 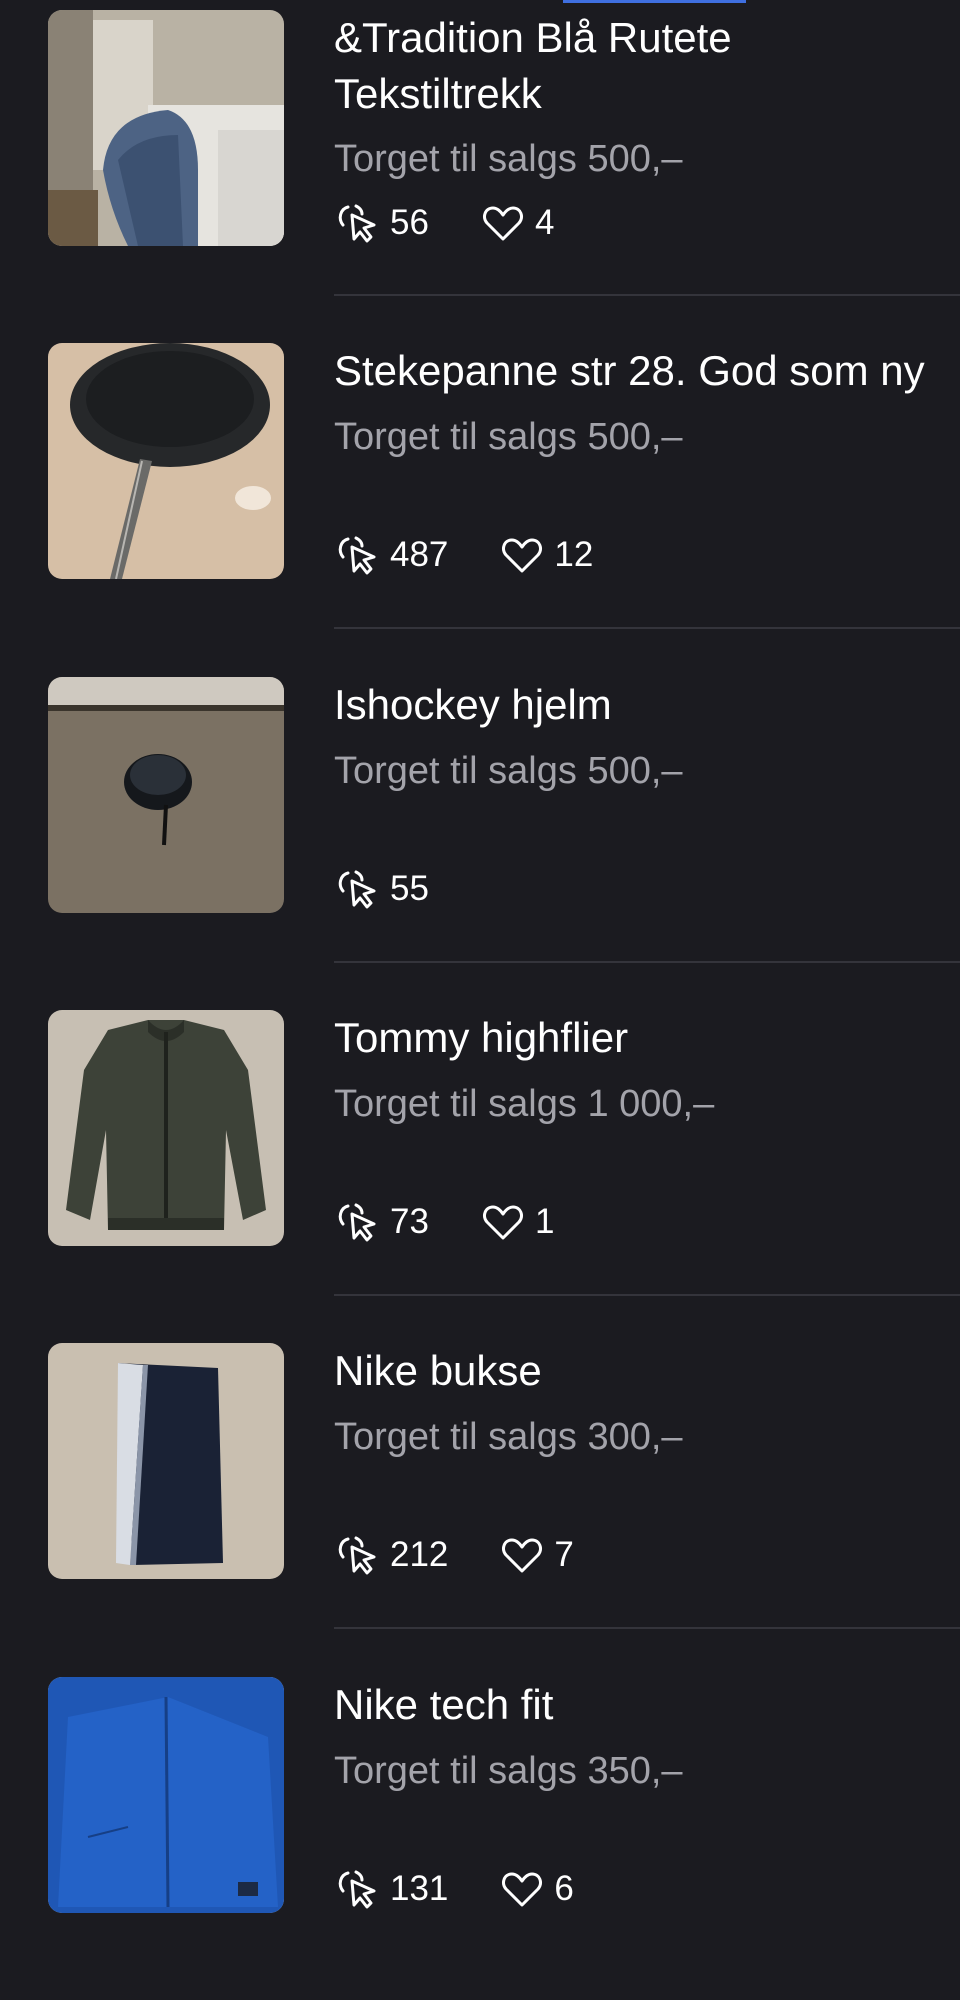 What do you see at coordinates (409, 1221) in the screenshot?
I see `clicks-count: 73` at bounding box center [409, 1221].